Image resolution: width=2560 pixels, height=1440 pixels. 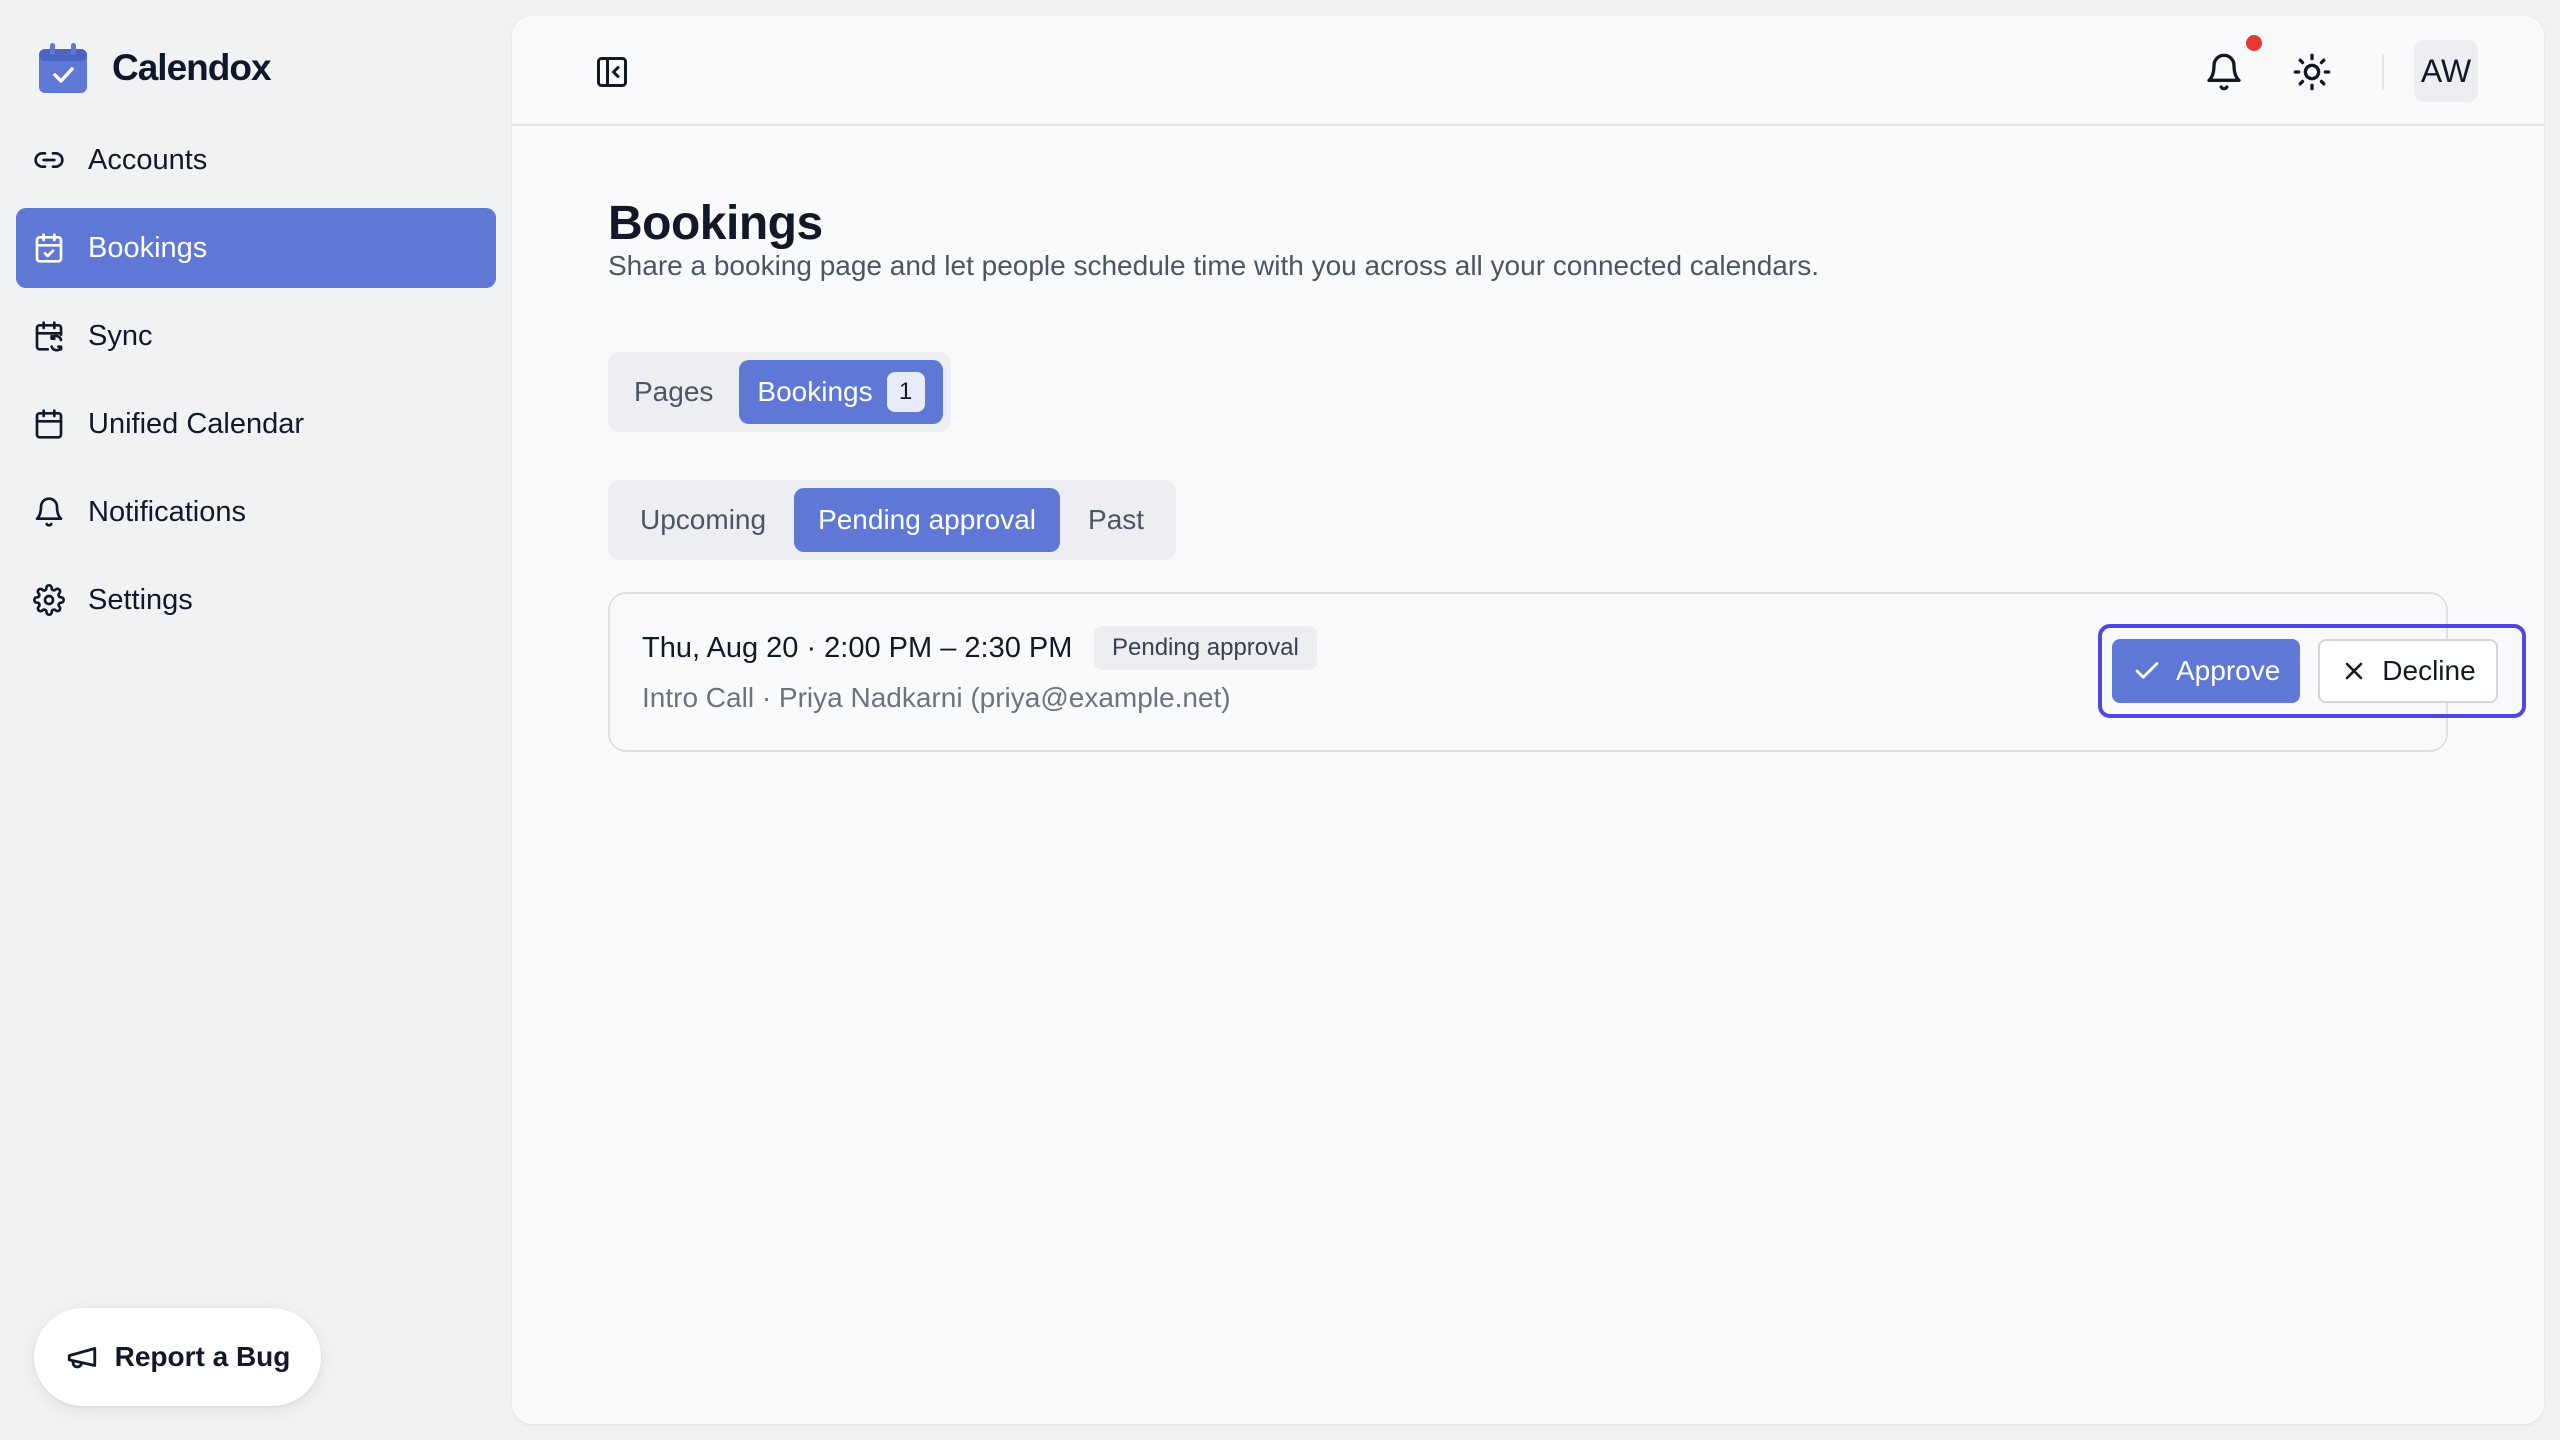 I want to click on brand: Calendox, so click(x=154, y=68).